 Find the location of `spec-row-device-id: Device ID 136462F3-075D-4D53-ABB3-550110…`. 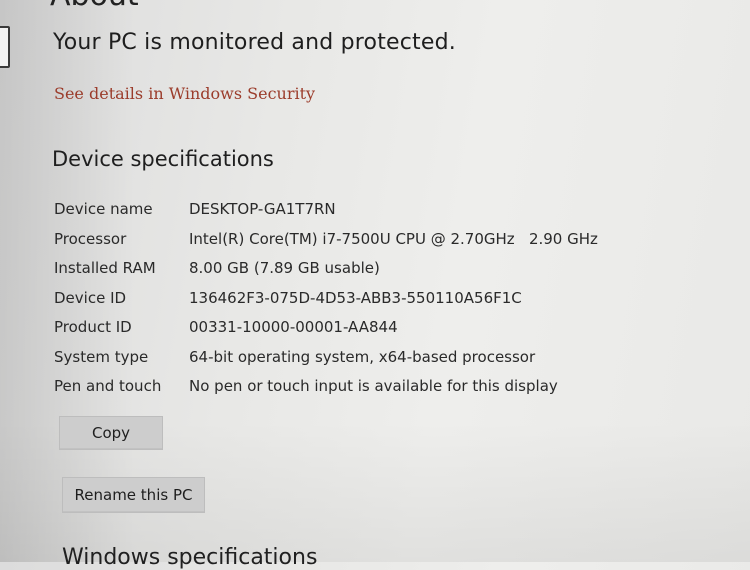

spec-row-device-id: Device ID 136462F3-075D-4D53-ABB3-550110… is located at coordinates (334, 300).